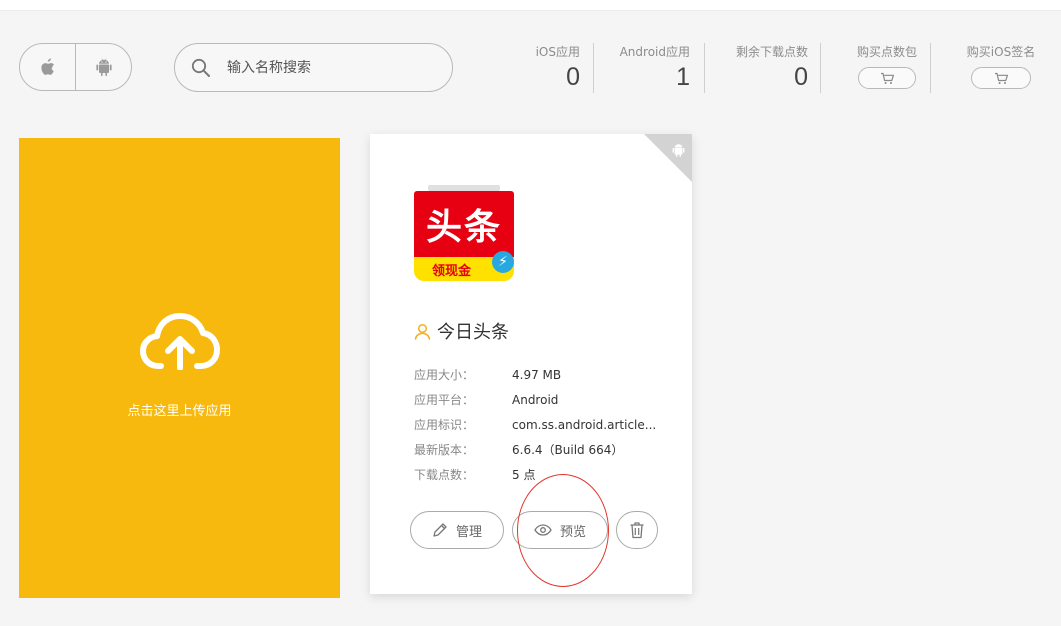 Image resolution: width=1061 pixels, height=626 pixels. I want to click on filter-ios-button, so click(47, 67).